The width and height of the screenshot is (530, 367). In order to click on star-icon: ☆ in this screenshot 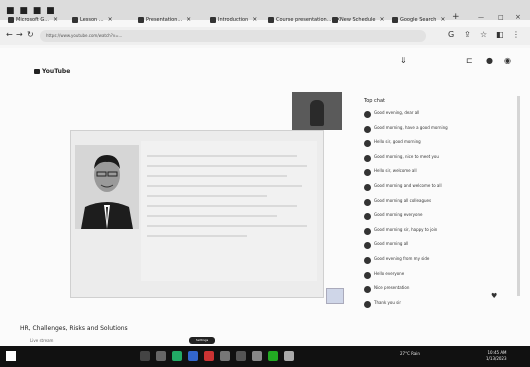, I will do `click(483, 34)`.